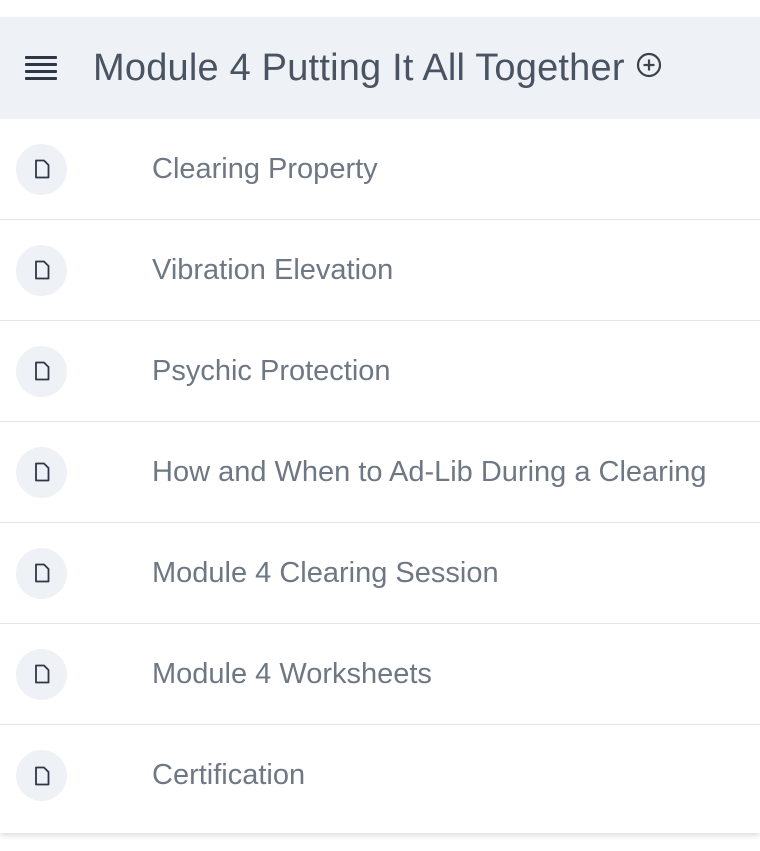  I want to click on lesson-item: Module 4 Worksheets, so click(380, 674).